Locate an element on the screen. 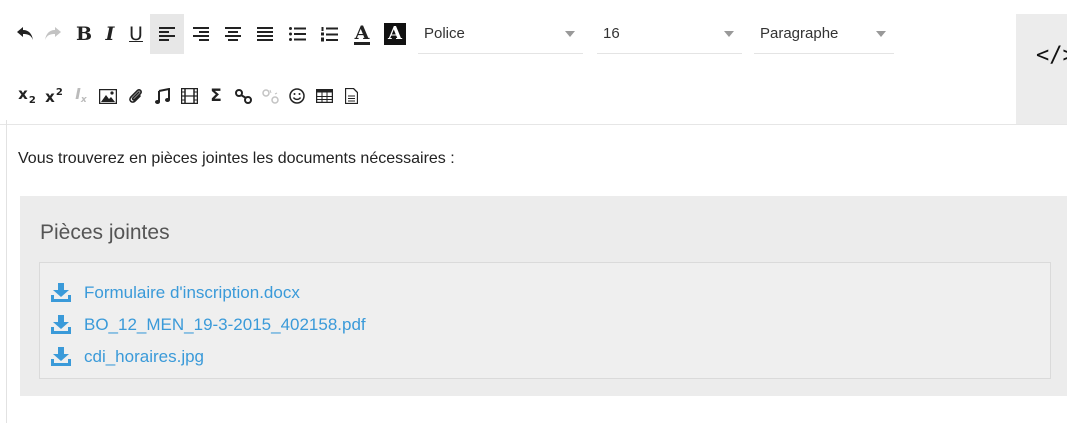 This screenshot has width=1067, height=423. attachment-link: BO_12_MEN_19-3-2015_402158.pdf is located at coordinates (208, 325).